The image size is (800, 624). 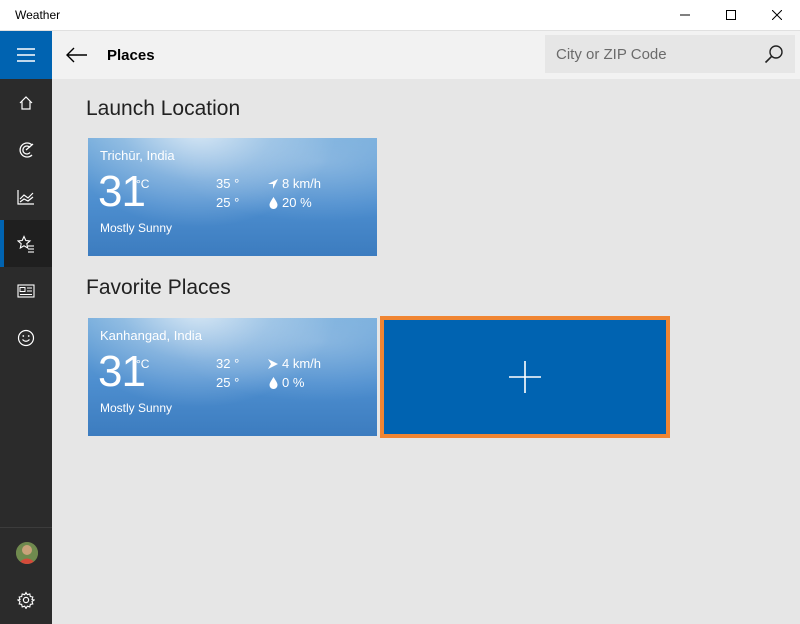 I want to click on search-icon, so click(x=773, y=54).